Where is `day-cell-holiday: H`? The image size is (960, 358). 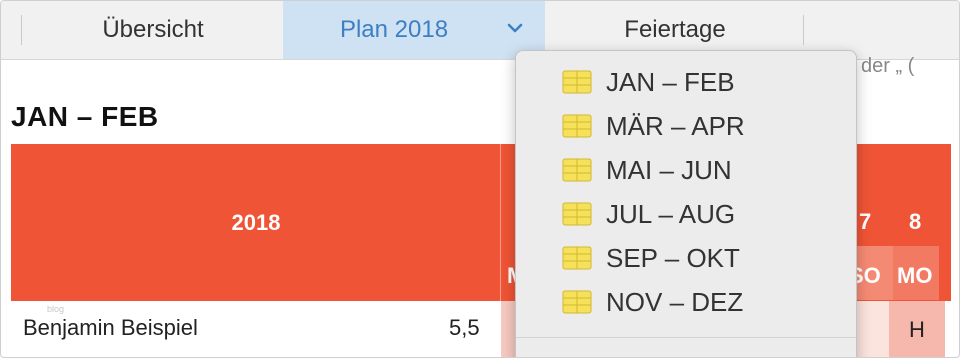
day-cell-holiday: H is located at coordinates (917, 329).